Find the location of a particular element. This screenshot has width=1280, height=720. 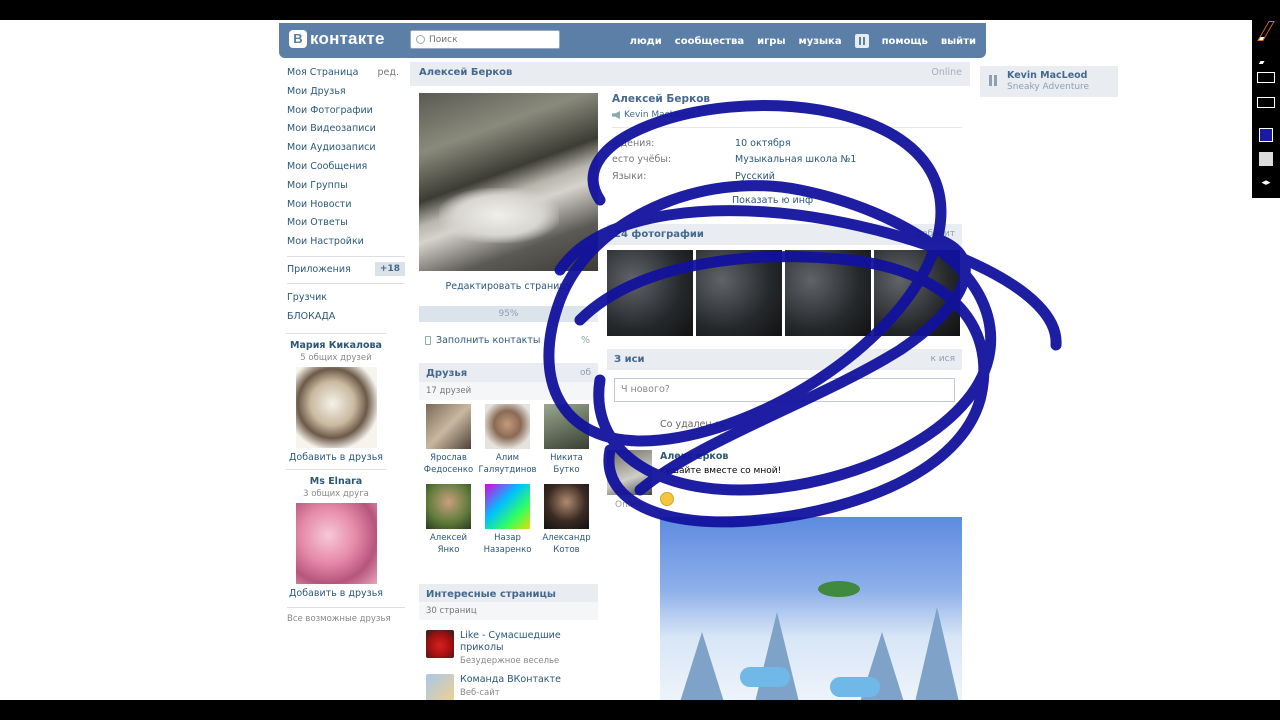

logo-text: контакте is located at coordinates (347, 38).